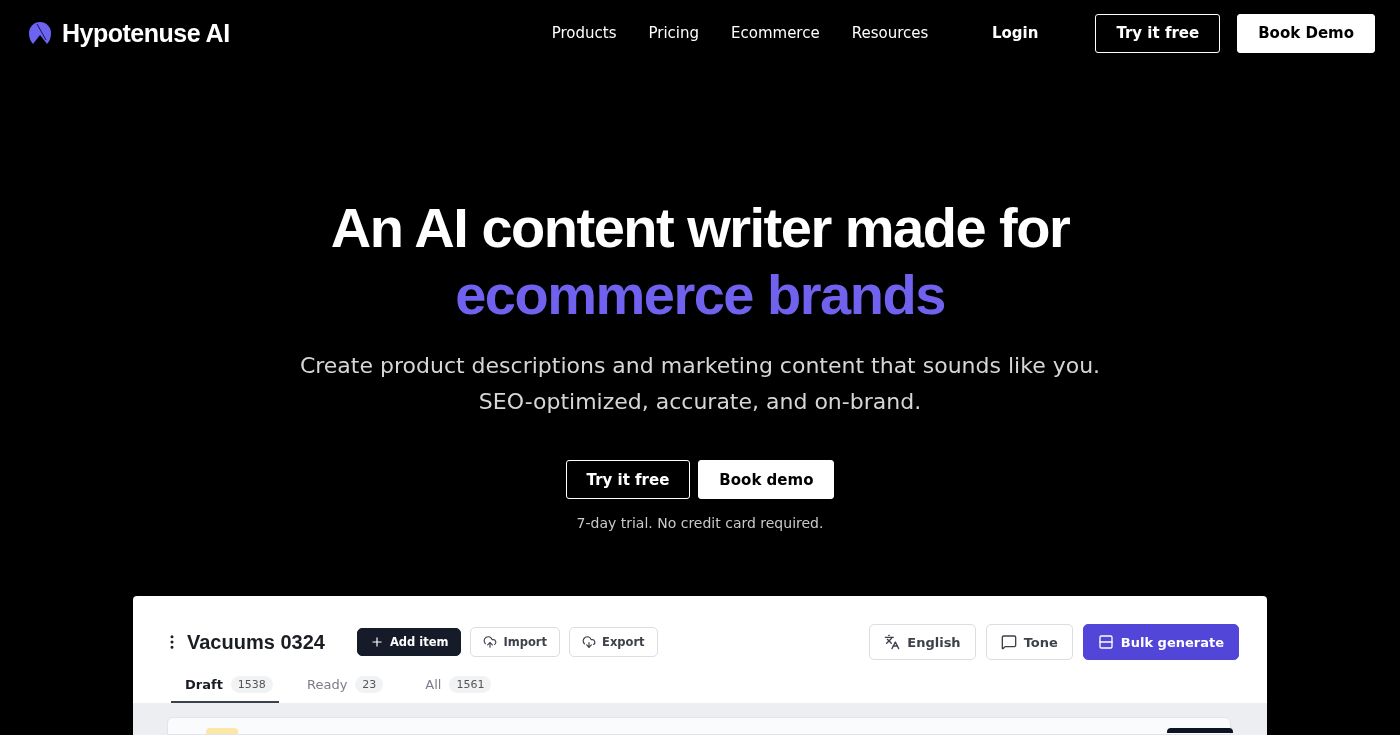  Describe the element at coordinates (700, 523) in the screenshot. I see `trial-note: 7-day trial. No credit card required.` at that location.